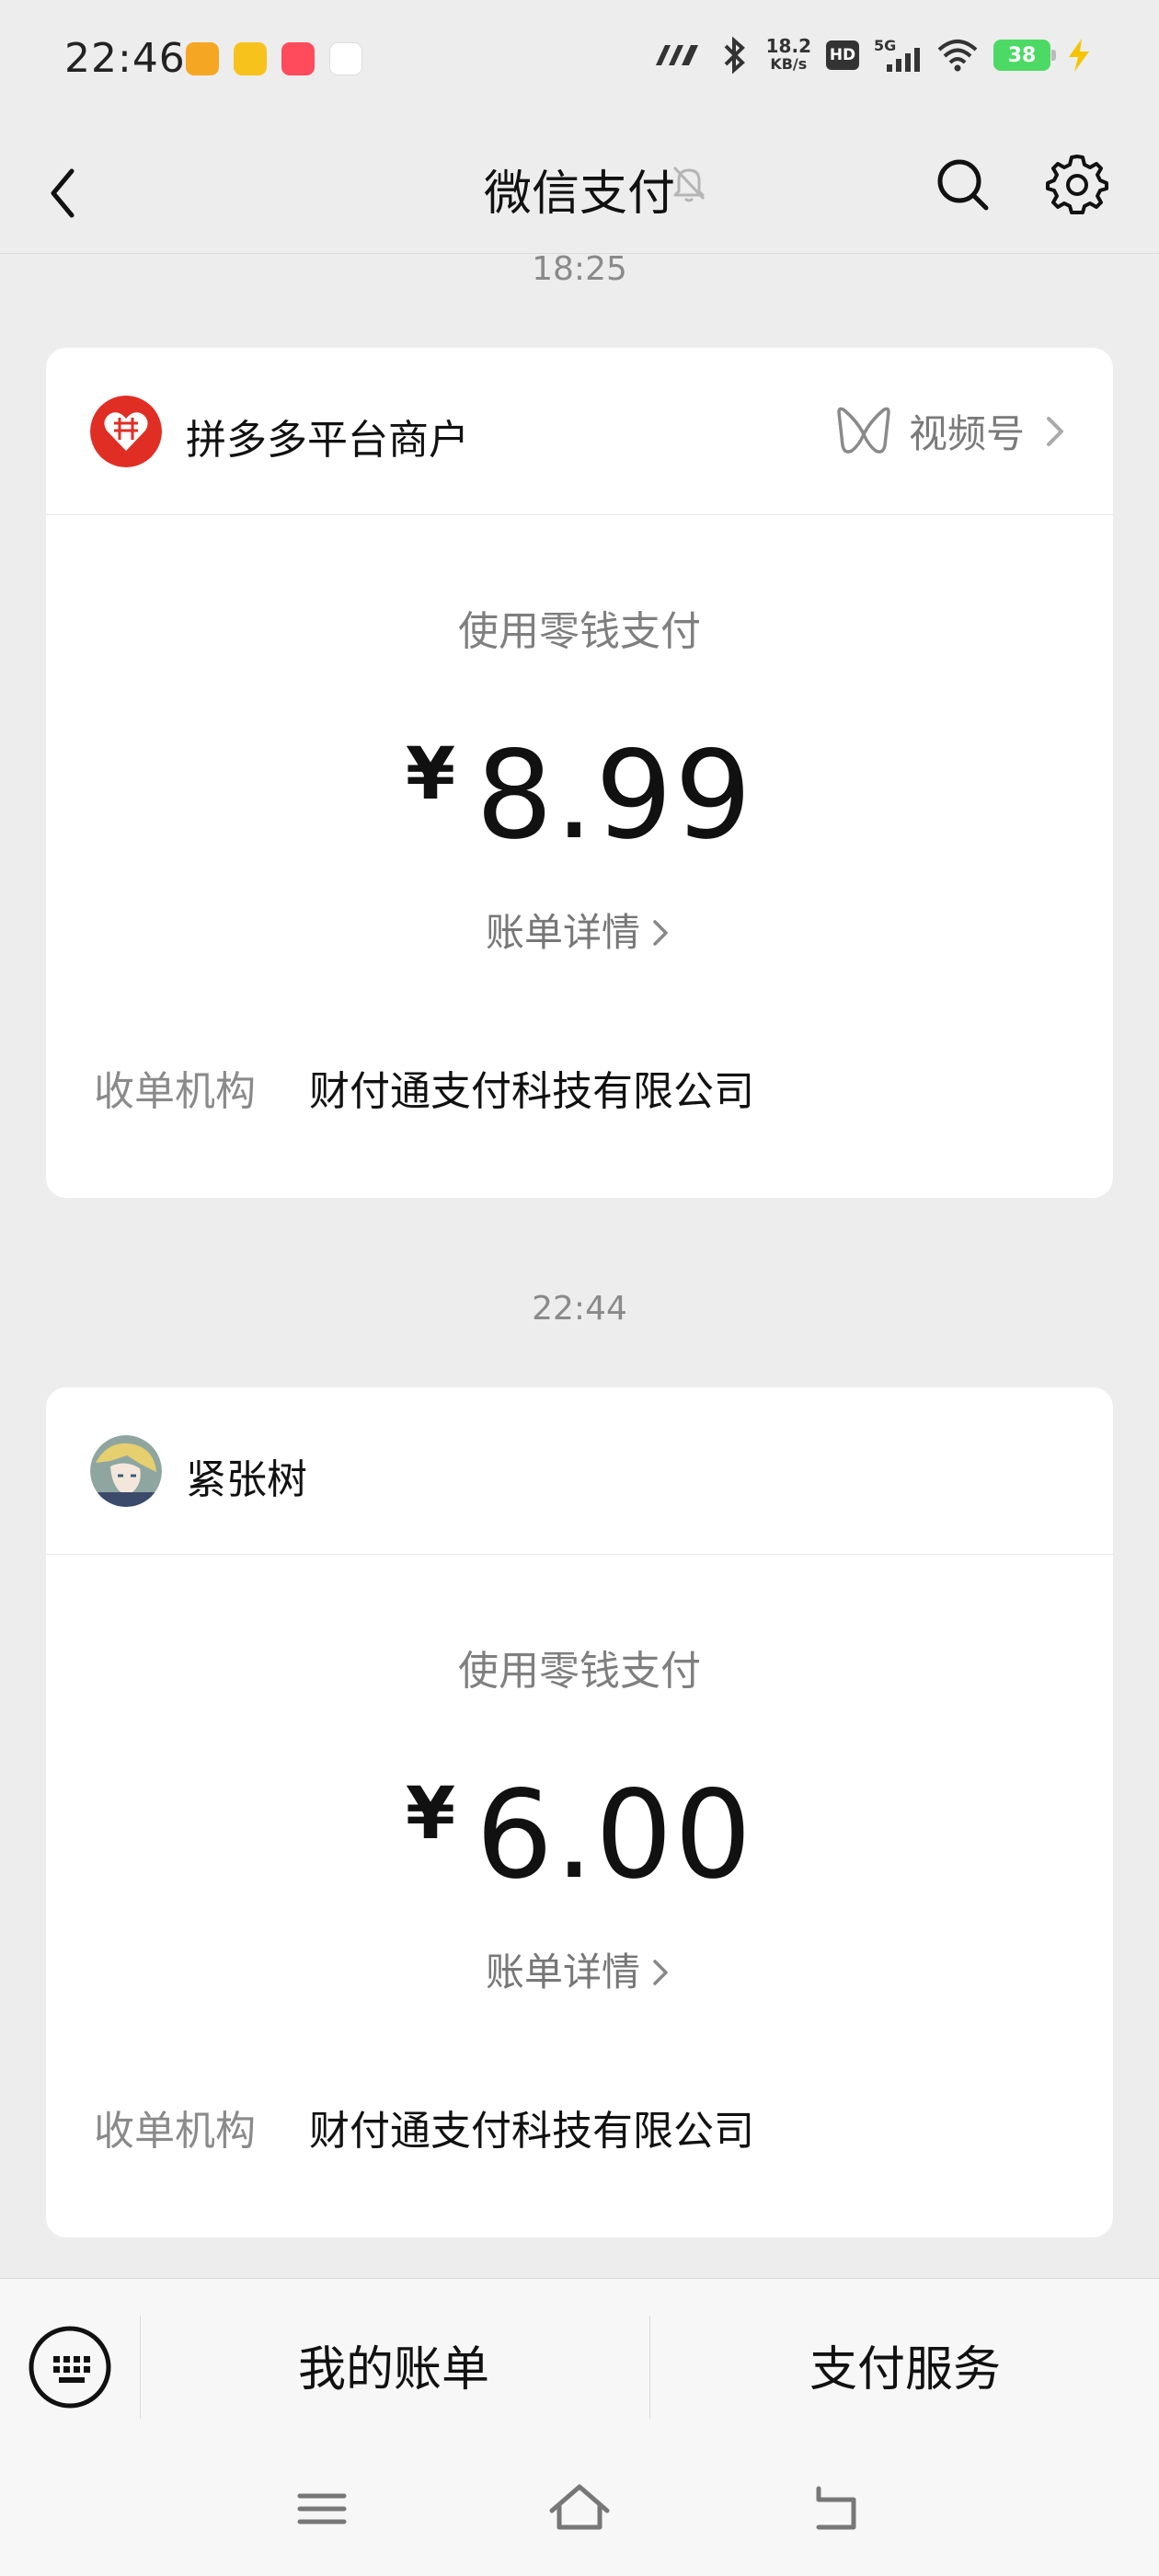  What do you see at coordinates (579, 431) in the screenshot?
I see `payment-card-header: 拼多多平台商户 视频号` at bounding box center [579, 431].